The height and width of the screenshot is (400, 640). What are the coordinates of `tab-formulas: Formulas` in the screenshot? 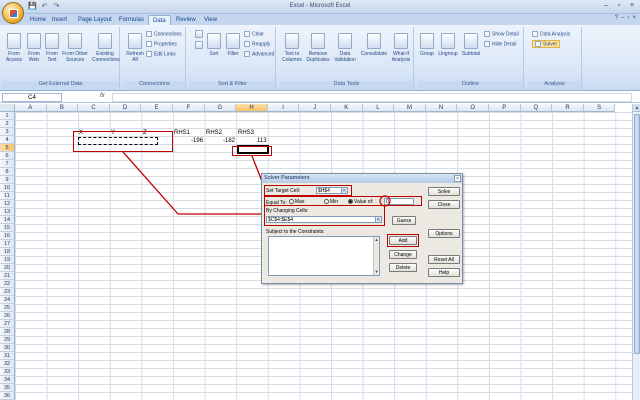 It's located at (131, 20).